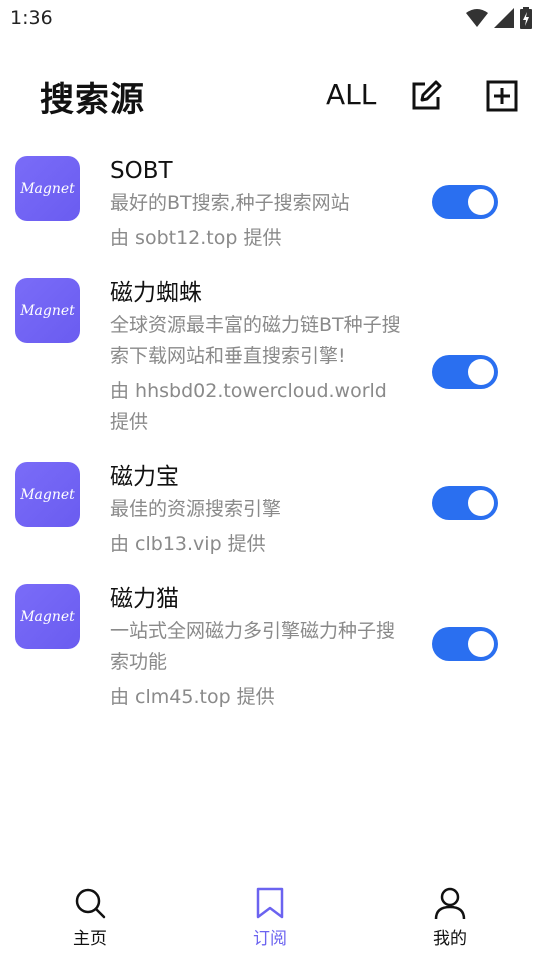 The height and width of the screenshot is (960, 540). Describe the element at coordinates (31, 18) in the screenshot. I see `status-time: 1:36` at that location.